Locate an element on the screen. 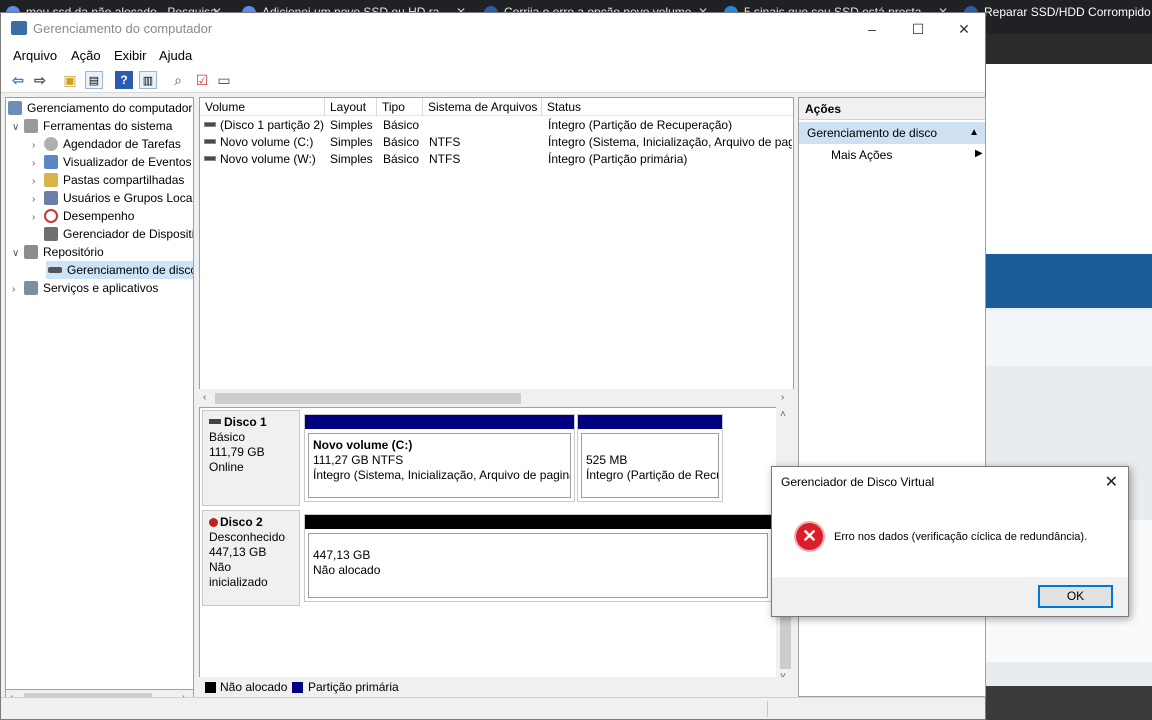  menu-exibir: Exibir is located at coordinates (130, 55).